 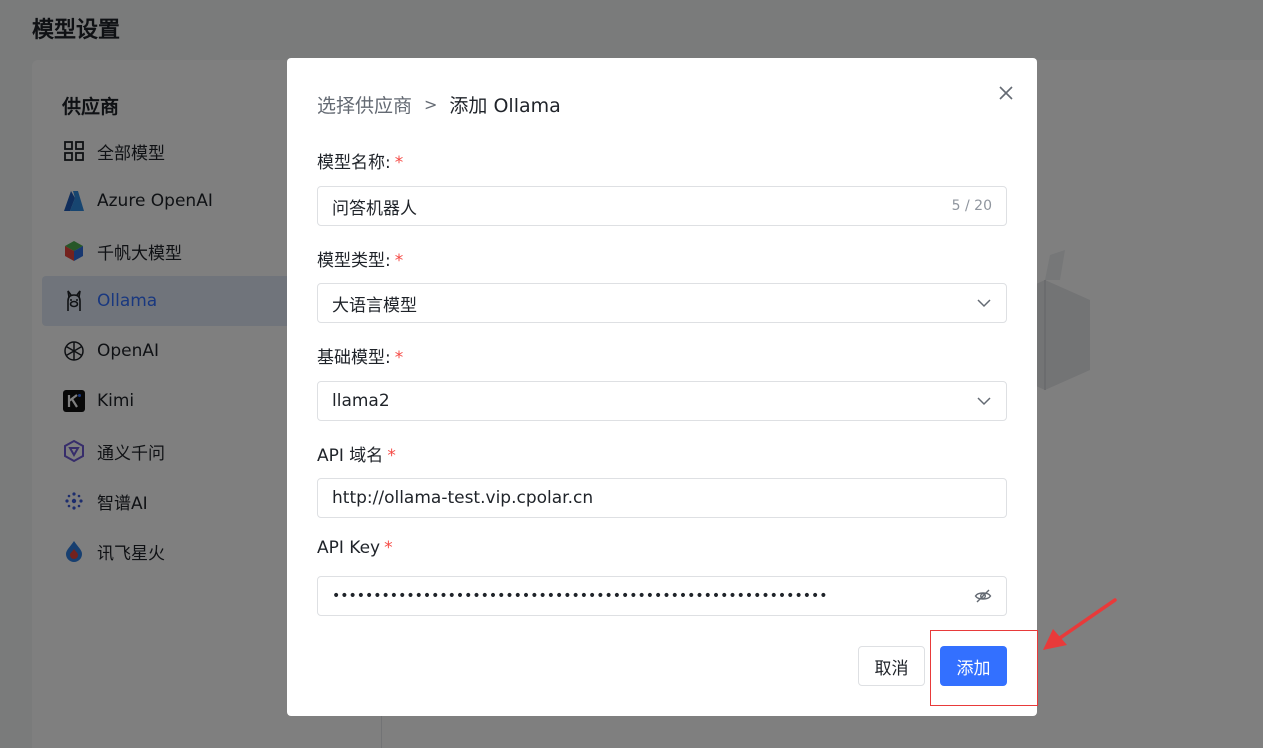 What do you see at coordinates (971, 206) in the screenshot?
I see `char-counter: 5 / 20` at bounding box center [971, 206].